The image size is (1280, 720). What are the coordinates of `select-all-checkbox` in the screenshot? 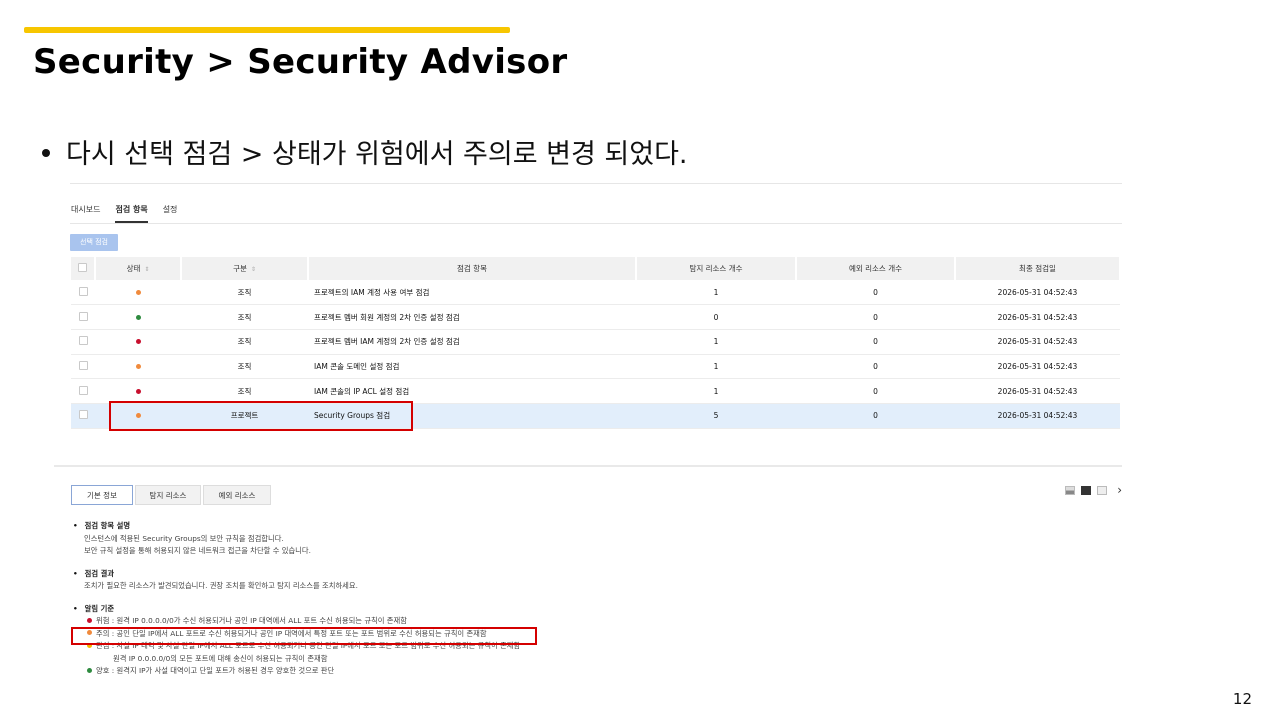 It's located at (82, 267).